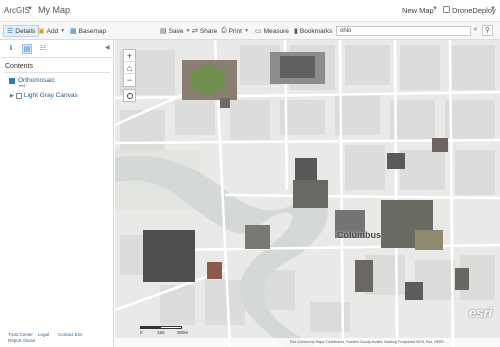 Image resolution: width=500 pixels, height=347 pixels. I want to click on expand-icon: ▶, so click(12, 96).